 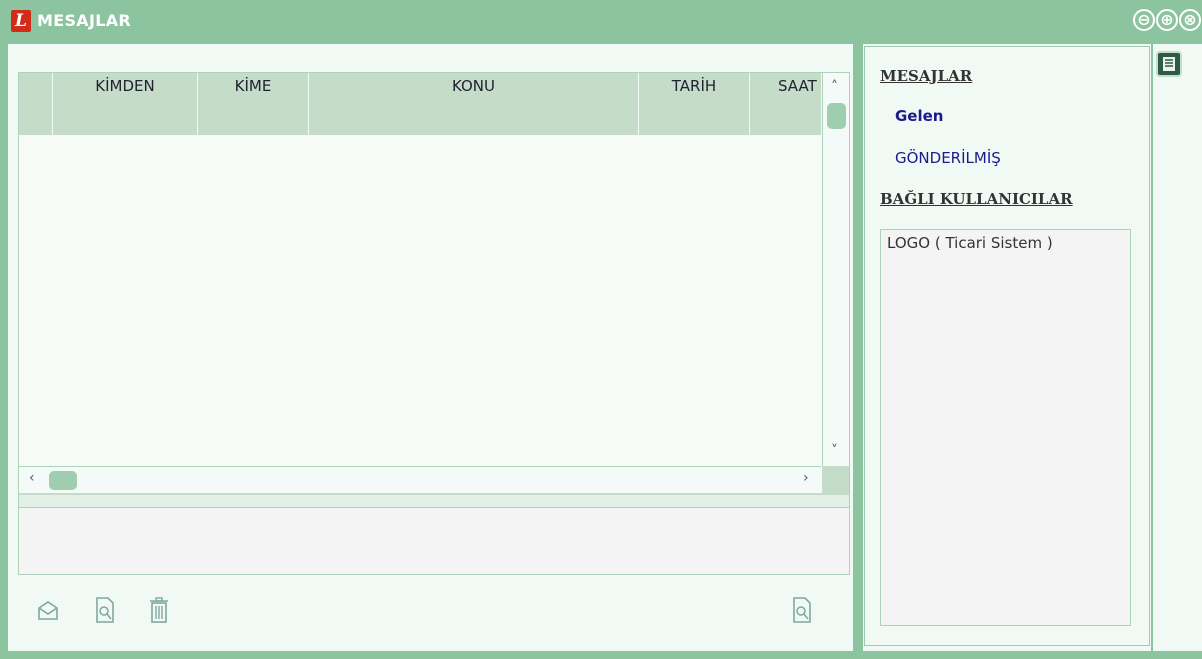 What do you see at coordinates (948, 158) in the screenshot?
I see `nav-item-sent: GÖNDERİLMİŞ` at bounding box center [948, 158].